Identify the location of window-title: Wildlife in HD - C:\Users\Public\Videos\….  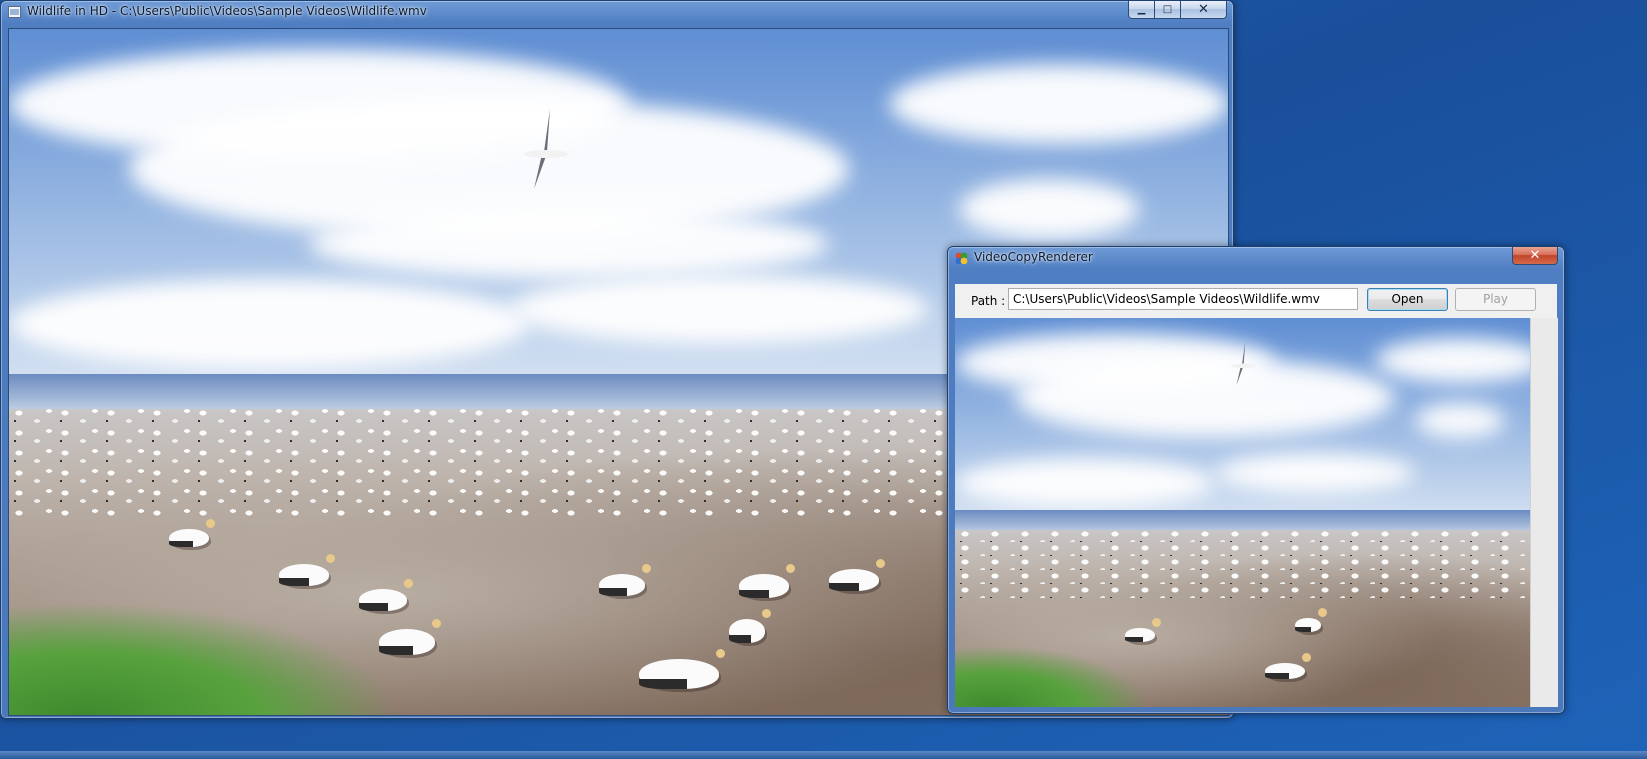
(227, 11).